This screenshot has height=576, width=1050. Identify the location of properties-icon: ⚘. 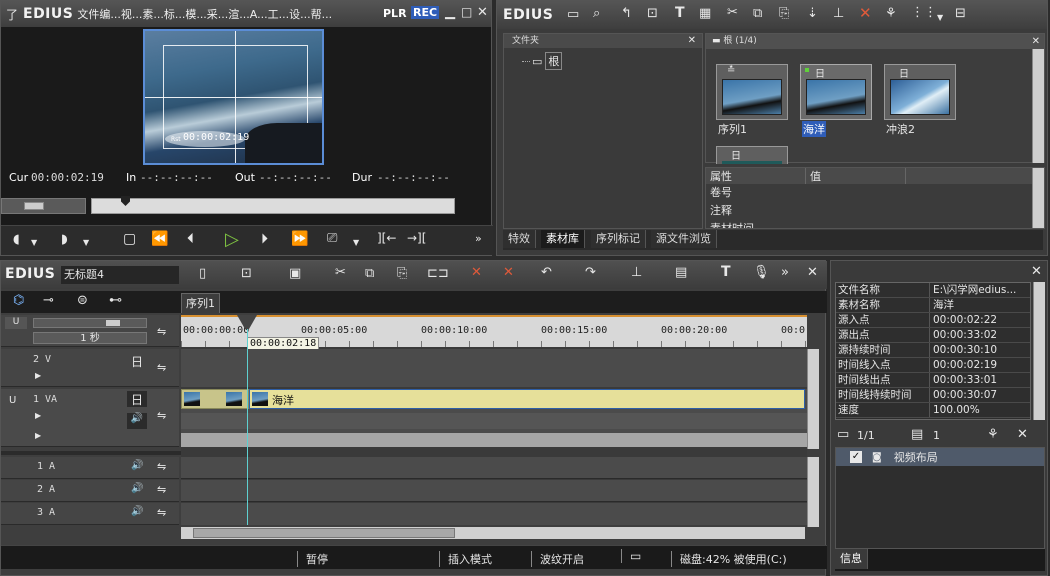
(993, 434).